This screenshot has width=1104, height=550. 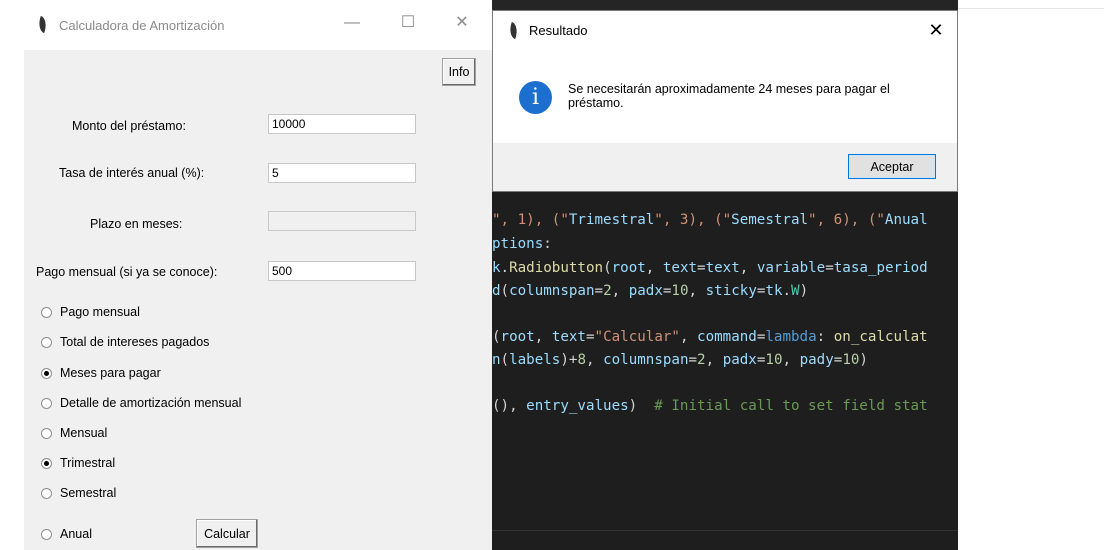 What do you see at coordinates (535, 97) in the screenshot?
I see `info-icon: i` at bounding box center [535, 97].